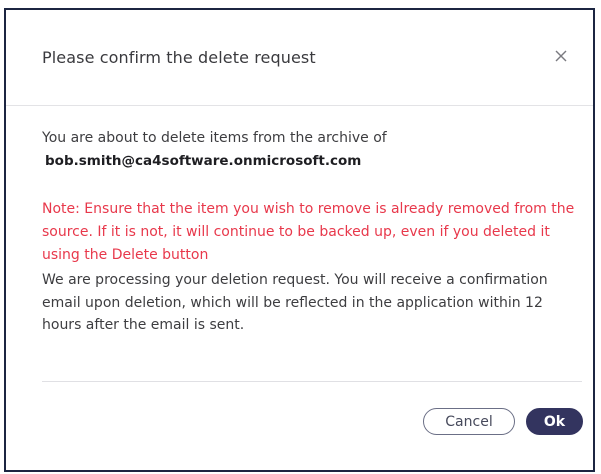 The height and width of the screenshot is (474, 601). Describe the element at coordinates (179, 57) in the screenshot. I see `dialog-title: Please confirm the delete request` at that location.